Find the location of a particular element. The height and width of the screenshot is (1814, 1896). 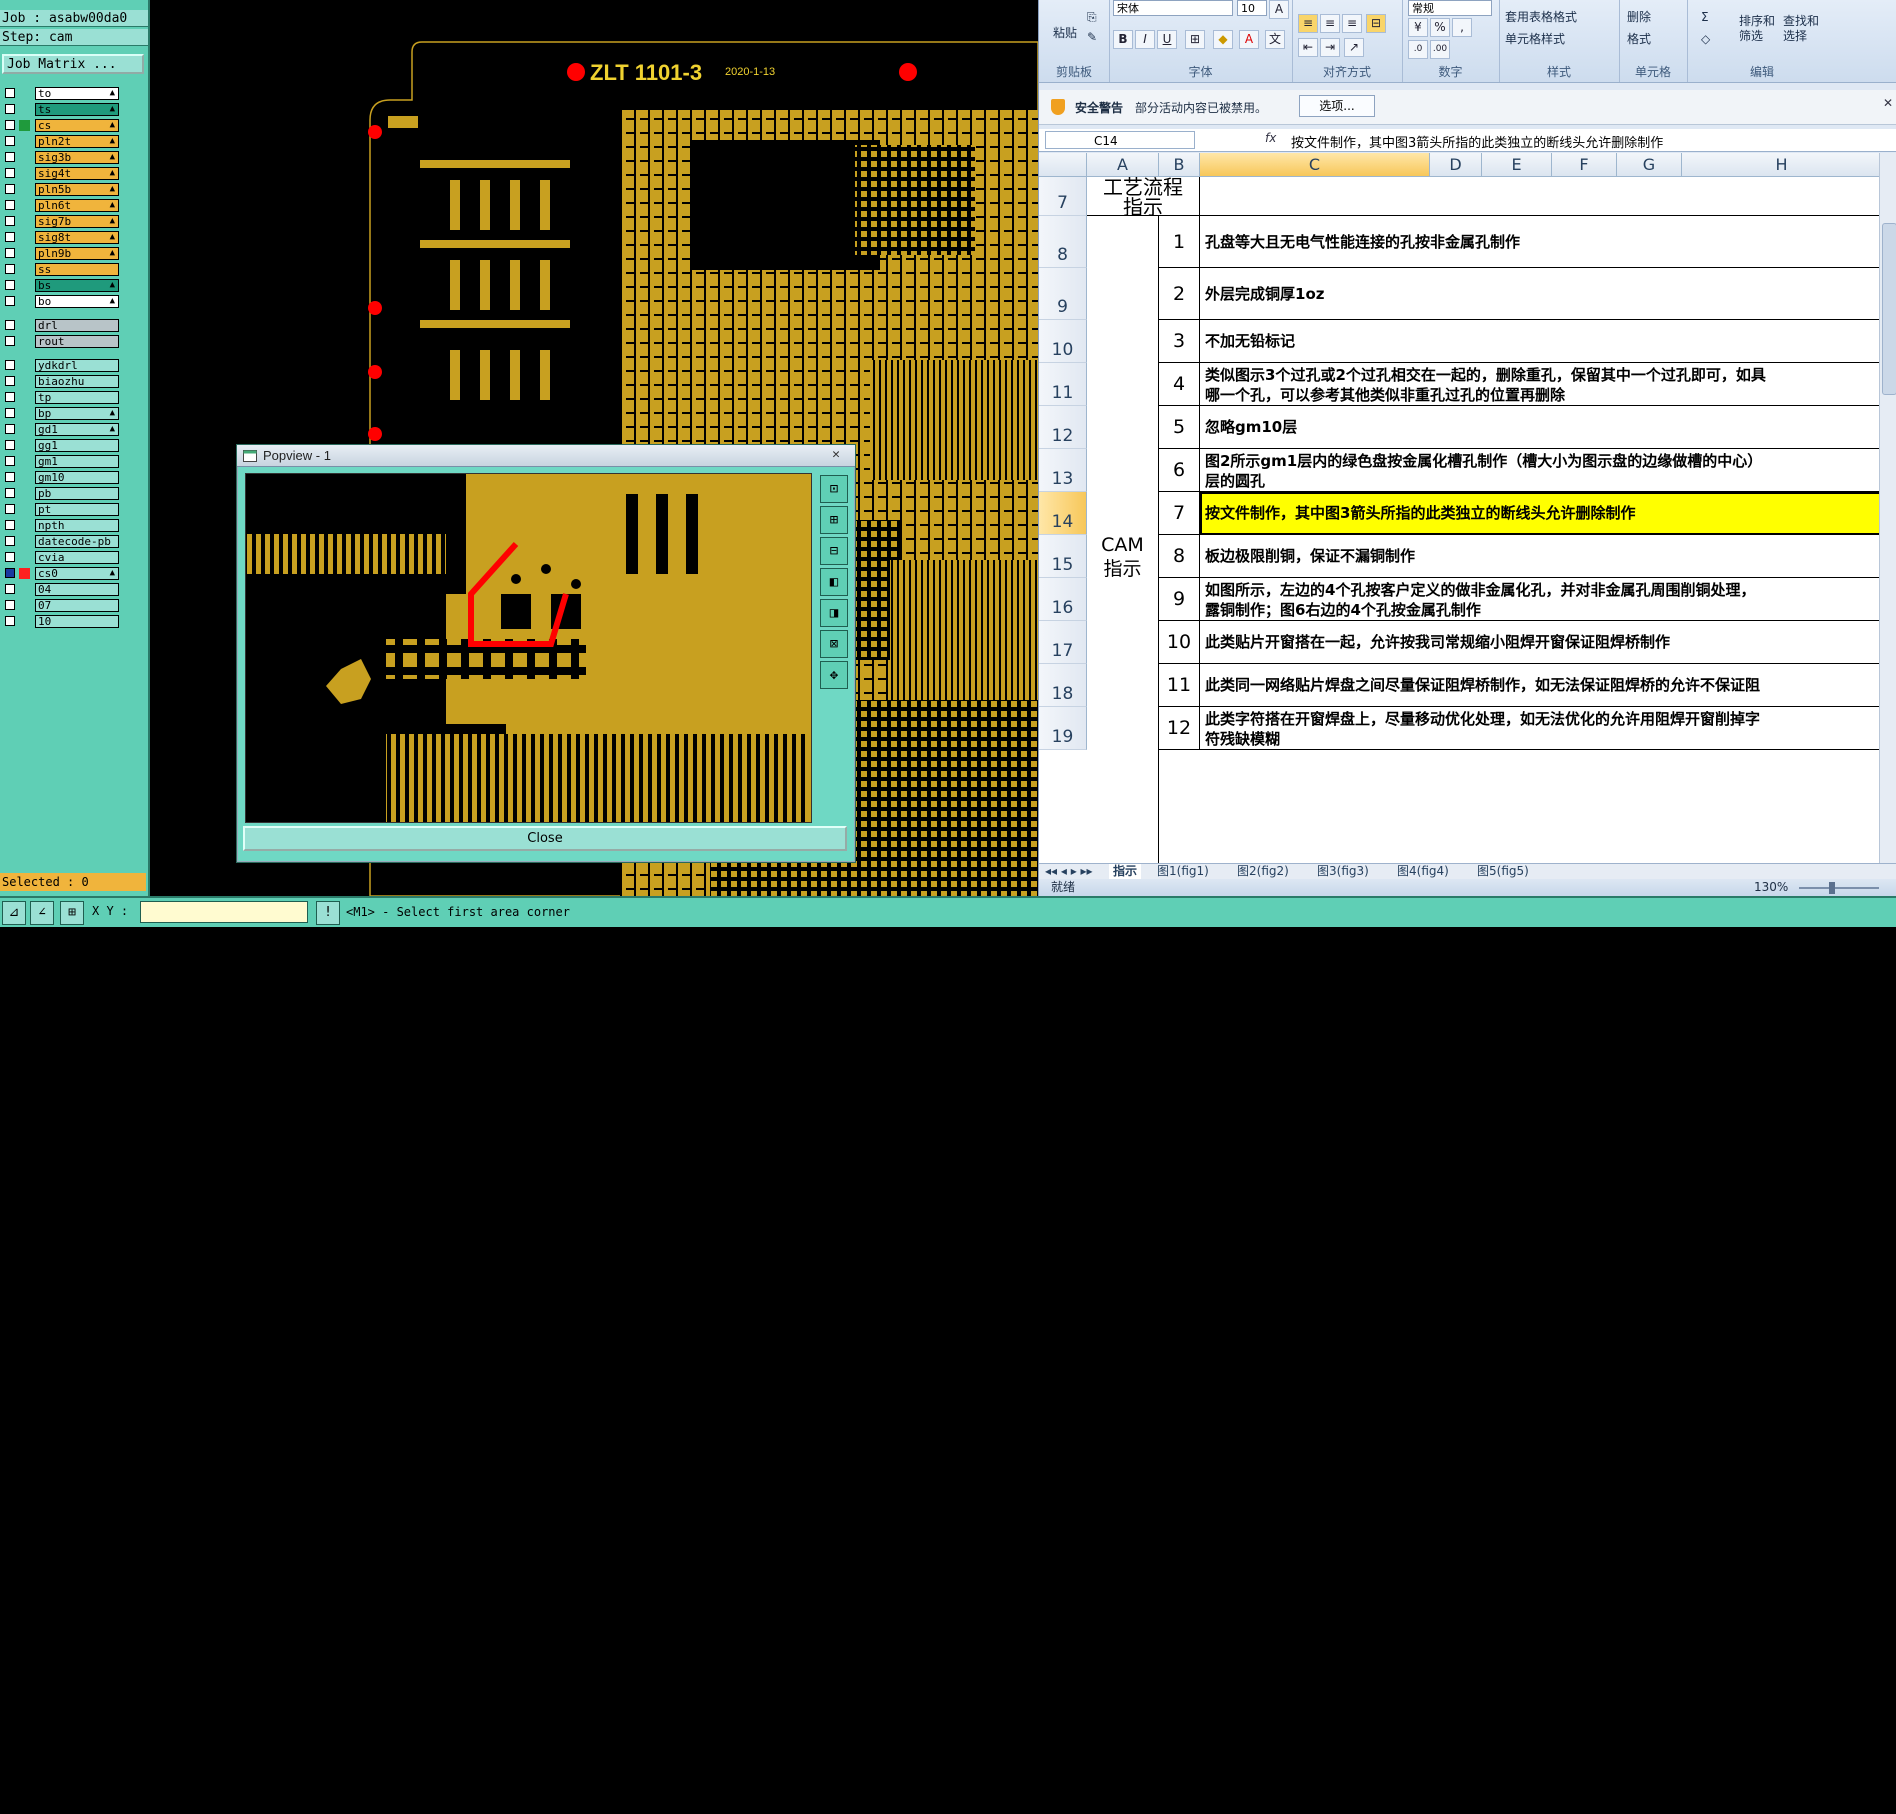

formula-input: 按文件制作，其中图3箭头所指的此类独立的断线头允许删除制作 is located at coordinates (1477, 141).